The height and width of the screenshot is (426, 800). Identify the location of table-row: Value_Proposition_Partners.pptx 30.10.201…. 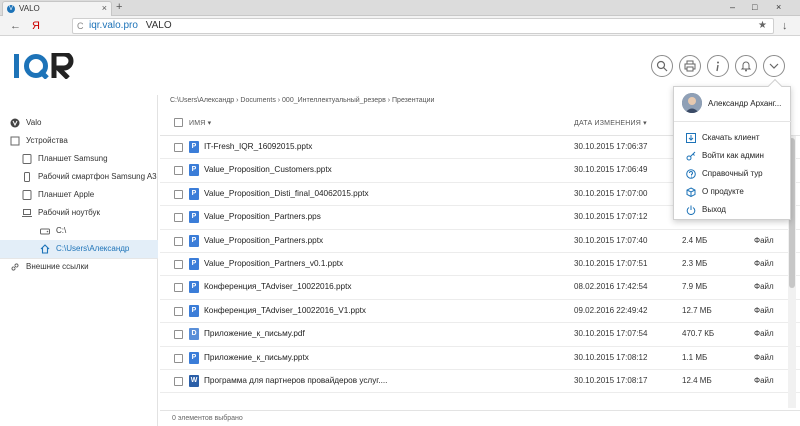
(480, 241).